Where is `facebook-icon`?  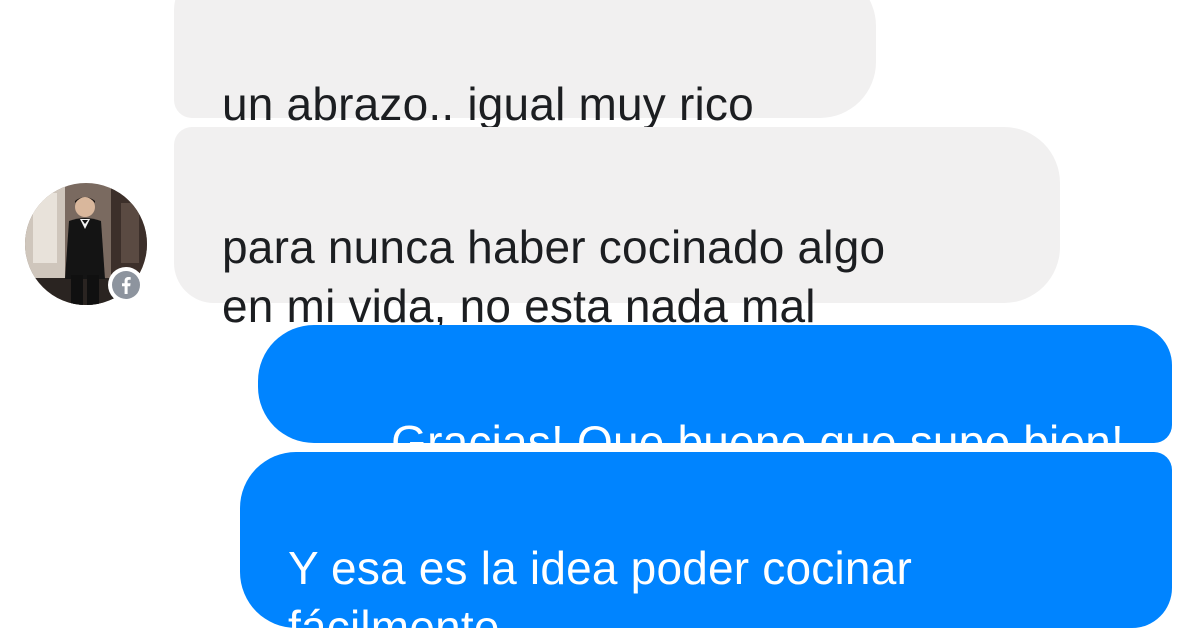
facebook-icon is located at coordinates (126, 285).